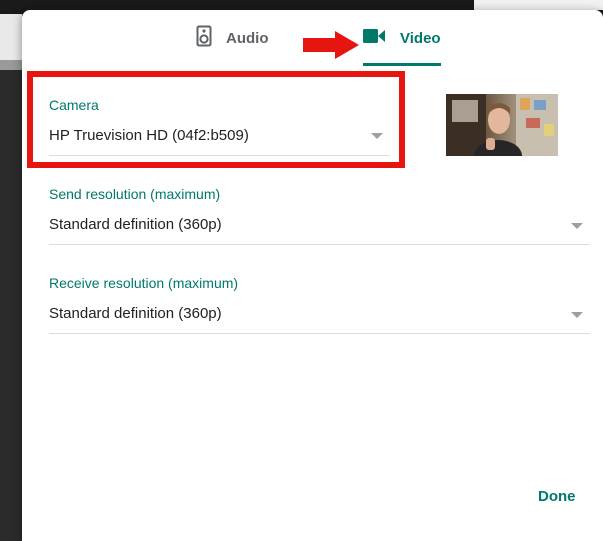  Describe the element at coordinates (420, 38) in the screenshot. I see `tab-video-label: Video` at that location.